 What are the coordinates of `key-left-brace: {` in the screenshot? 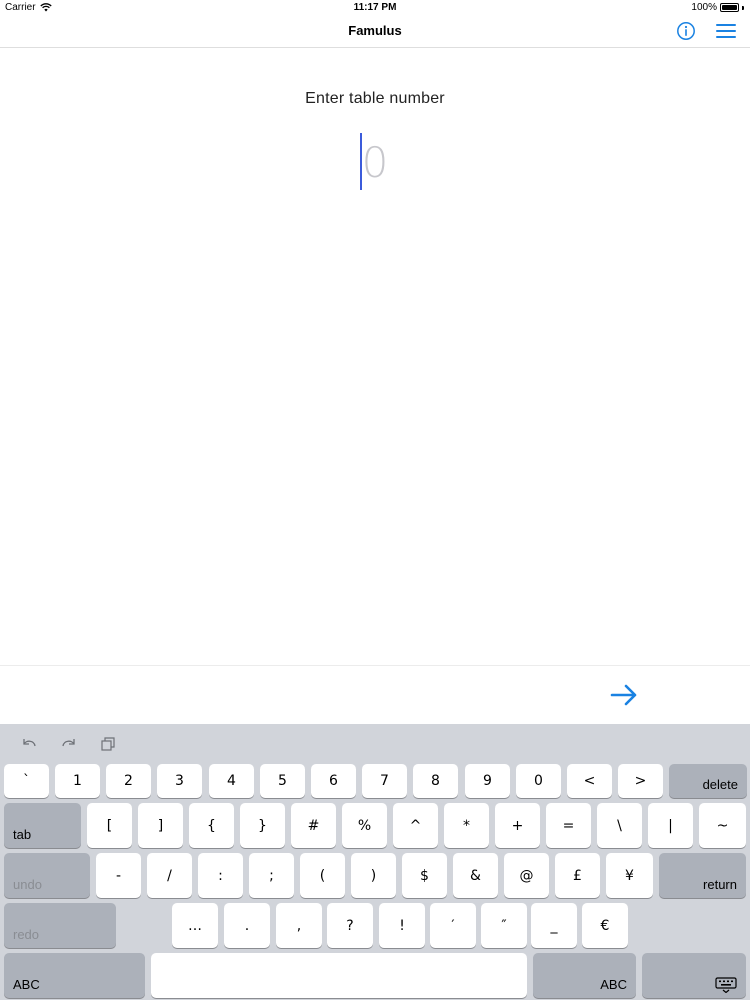 It's located at (211, 825).